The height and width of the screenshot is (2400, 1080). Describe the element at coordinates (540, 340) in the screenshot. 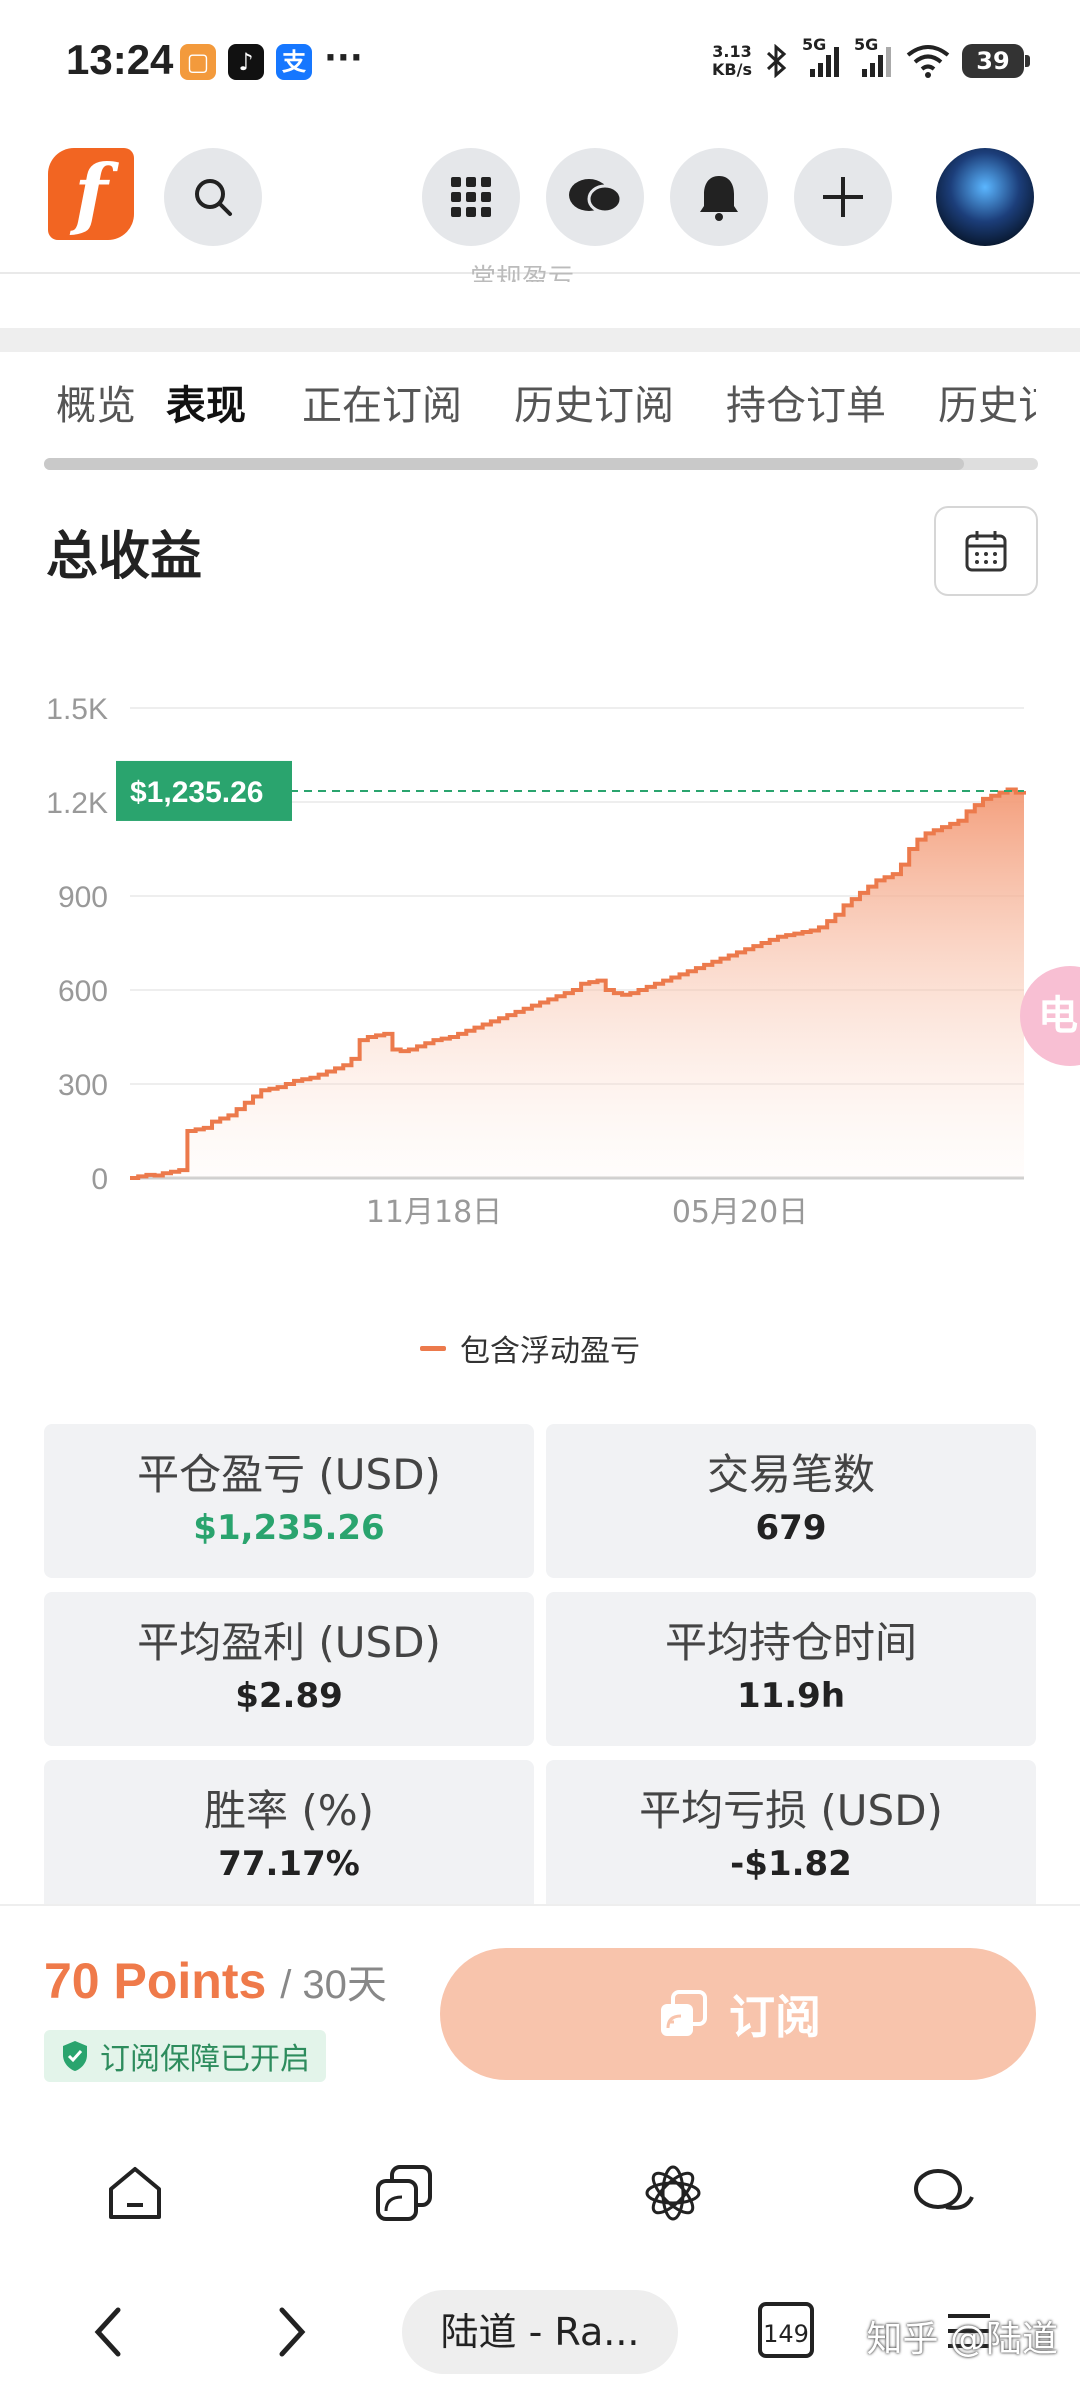

I see `section-separator` at that location.